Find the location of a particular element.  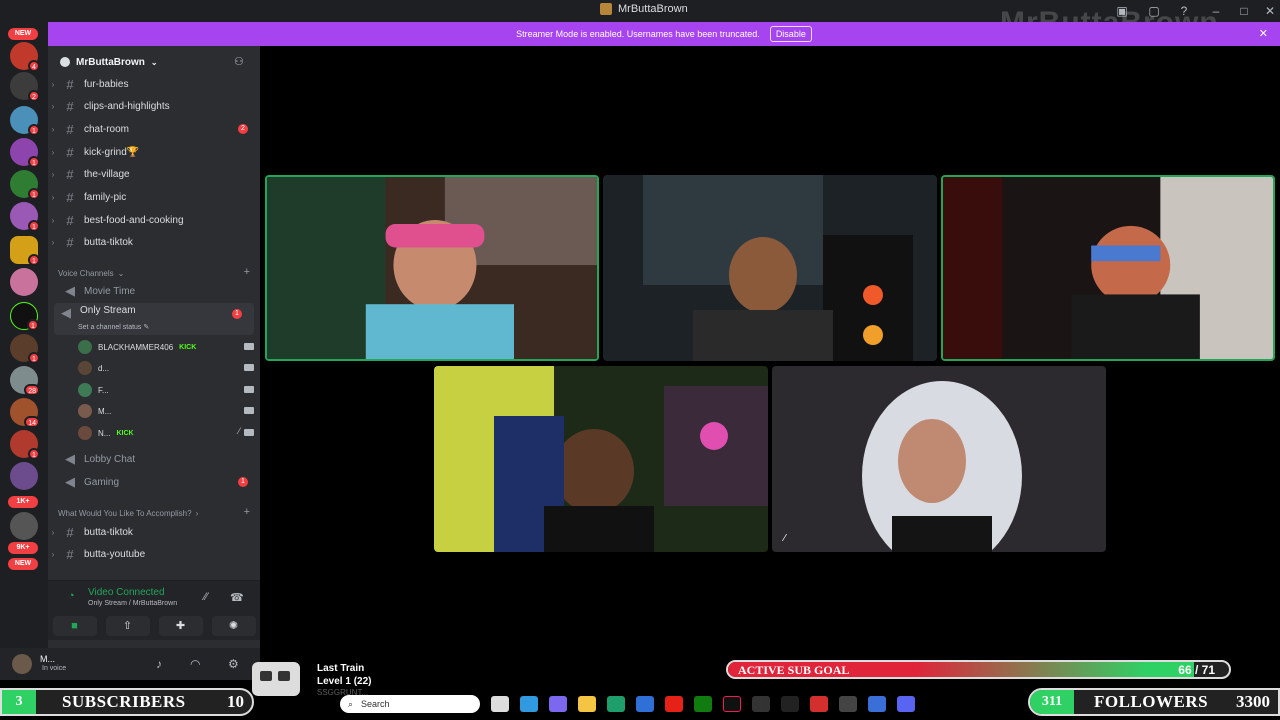

copilot-icon is located at coordinates (529, 704).